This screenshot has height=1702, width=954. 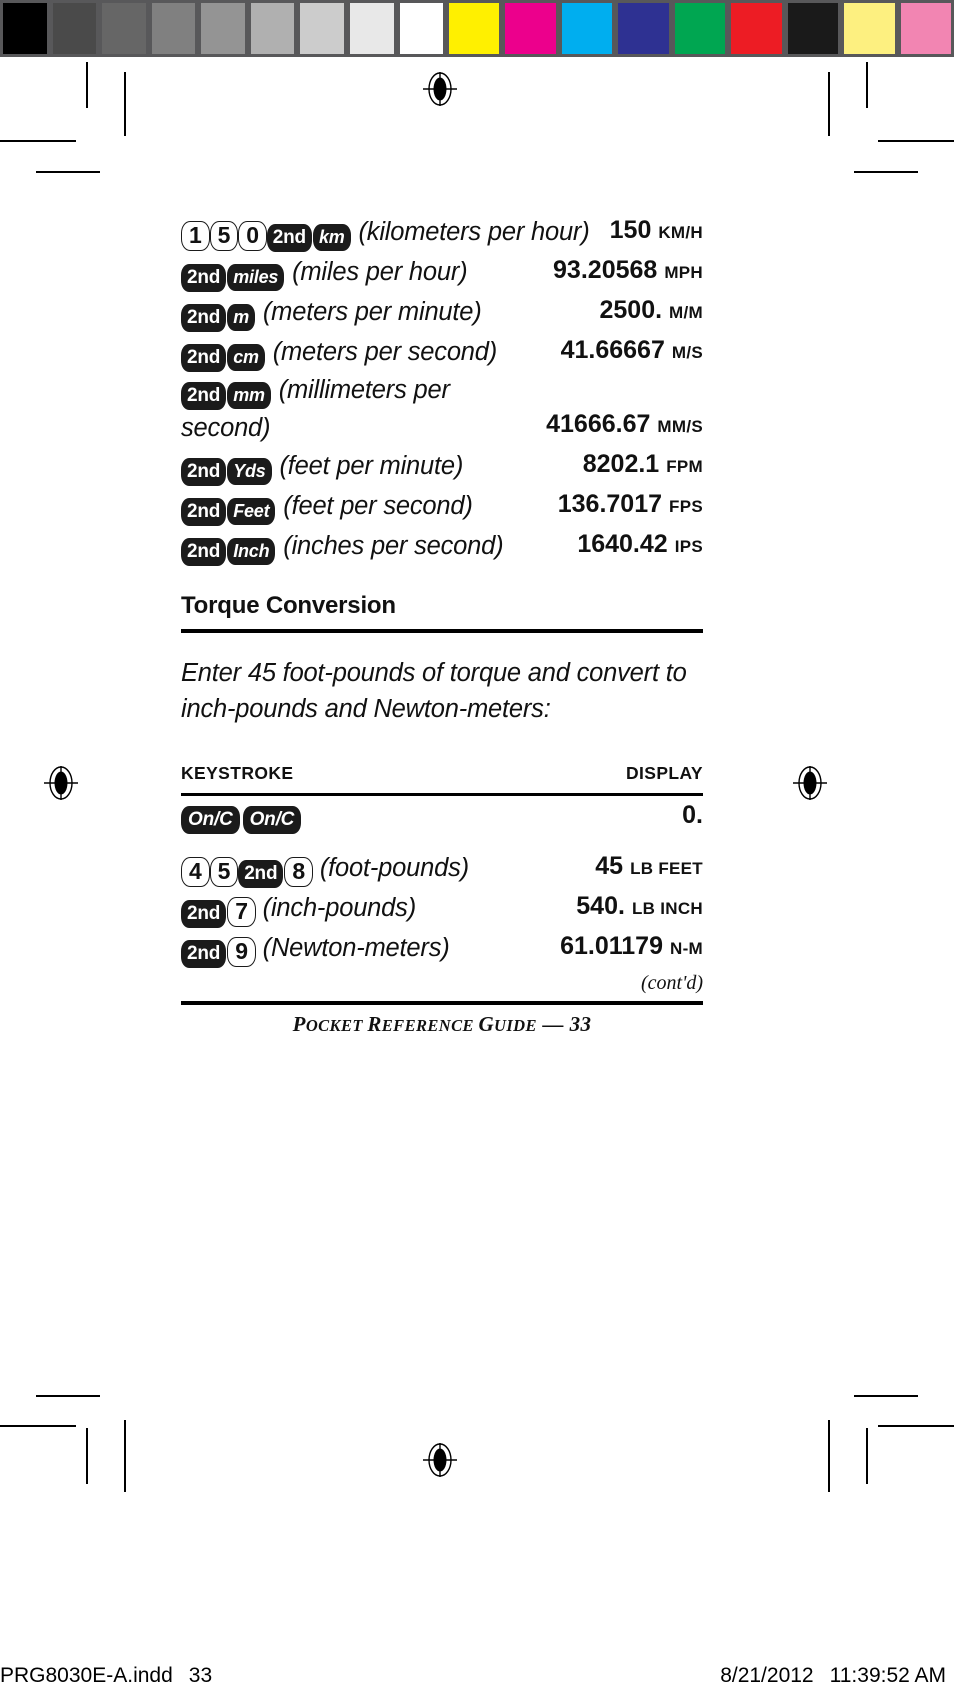 I want to click on display-unit: LB FEET, so click(x=666, y=868).